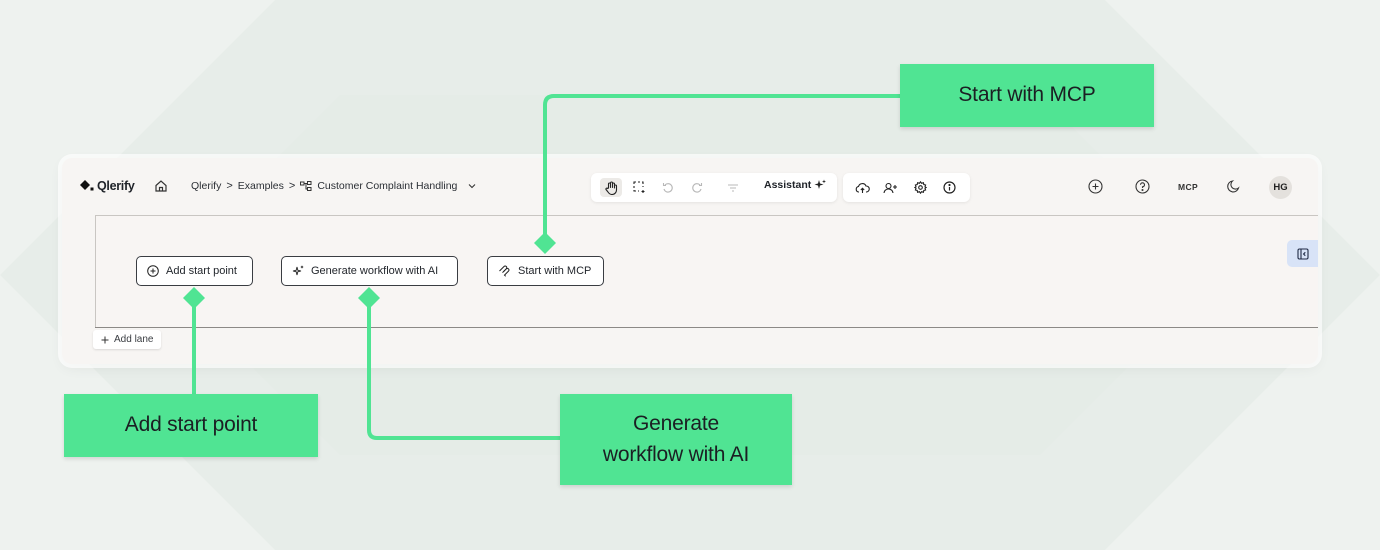  What do you see at coordinates (949, 187) in the screenshot?
I see `info-icon` at bounding box center [949, 187].